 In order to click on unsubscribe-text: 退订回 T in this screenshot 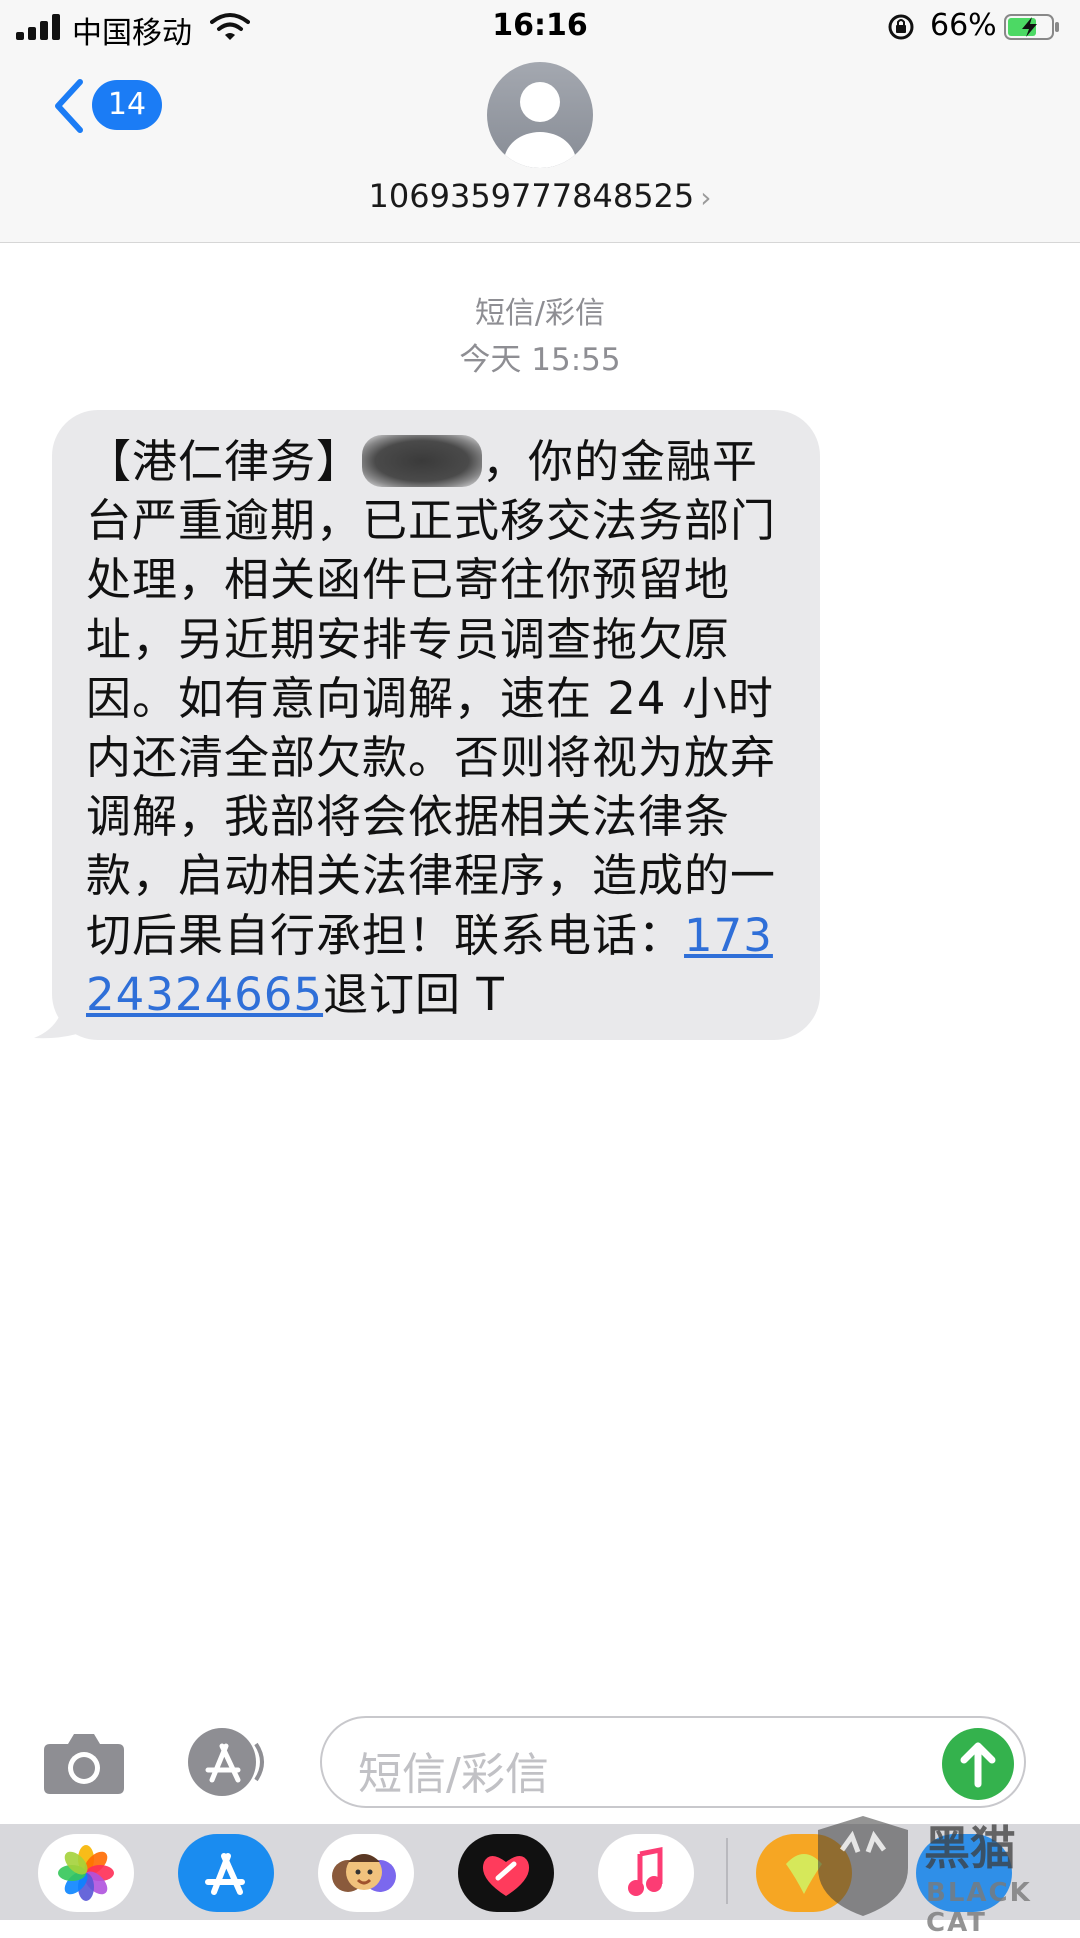, I will do `click(414, 994)`.